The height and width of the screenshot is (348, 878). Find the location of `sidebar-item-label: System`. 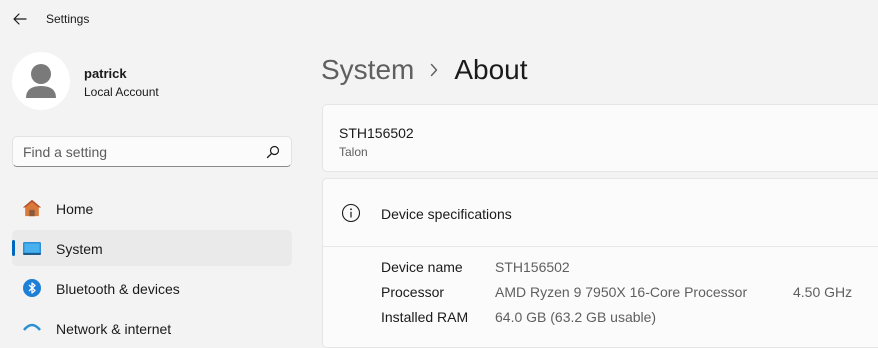

sidebar-item-label: System is located at coordinates (79, 249).